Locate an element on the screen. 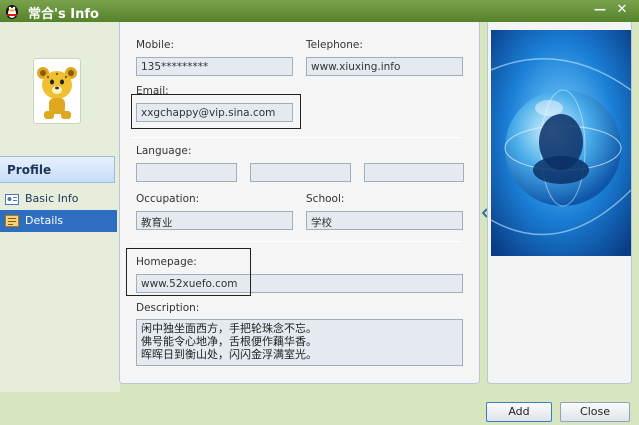 The image size is (639, 425). profile-section-header: Profile is located at coordinates (57, 169).